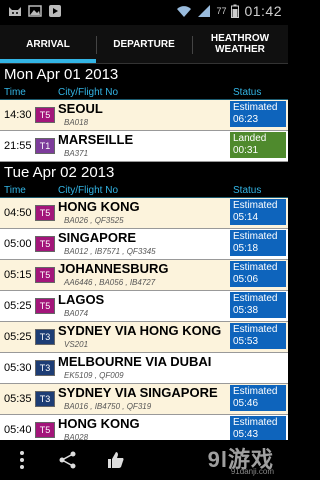 This screenshot has height=480, width=320. What do you see at coordinates (45, 146) in the screenshot?
I see `terminal-badge: T1` at bounding box center [45, 146].